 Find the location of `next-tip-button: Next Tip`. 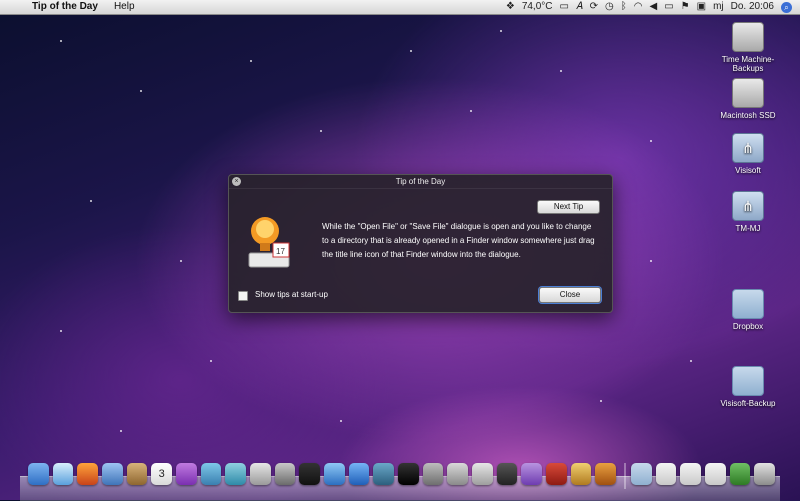

next-tip-button: Next Tip is located at coordinates (568, 207).